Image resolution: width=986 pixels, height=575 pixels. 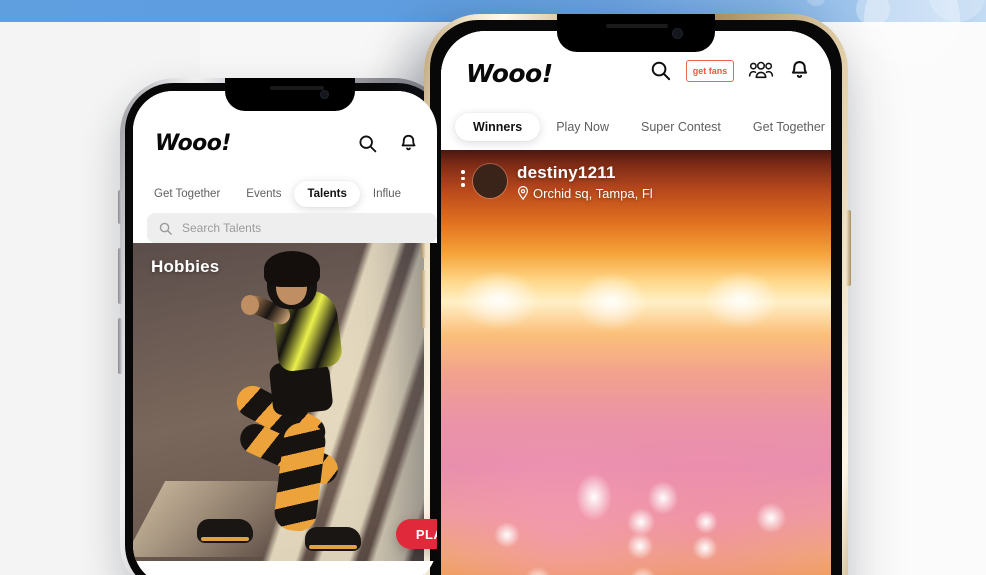 I want to click on tab-influencers: Influe, so click(x=387, y=194).